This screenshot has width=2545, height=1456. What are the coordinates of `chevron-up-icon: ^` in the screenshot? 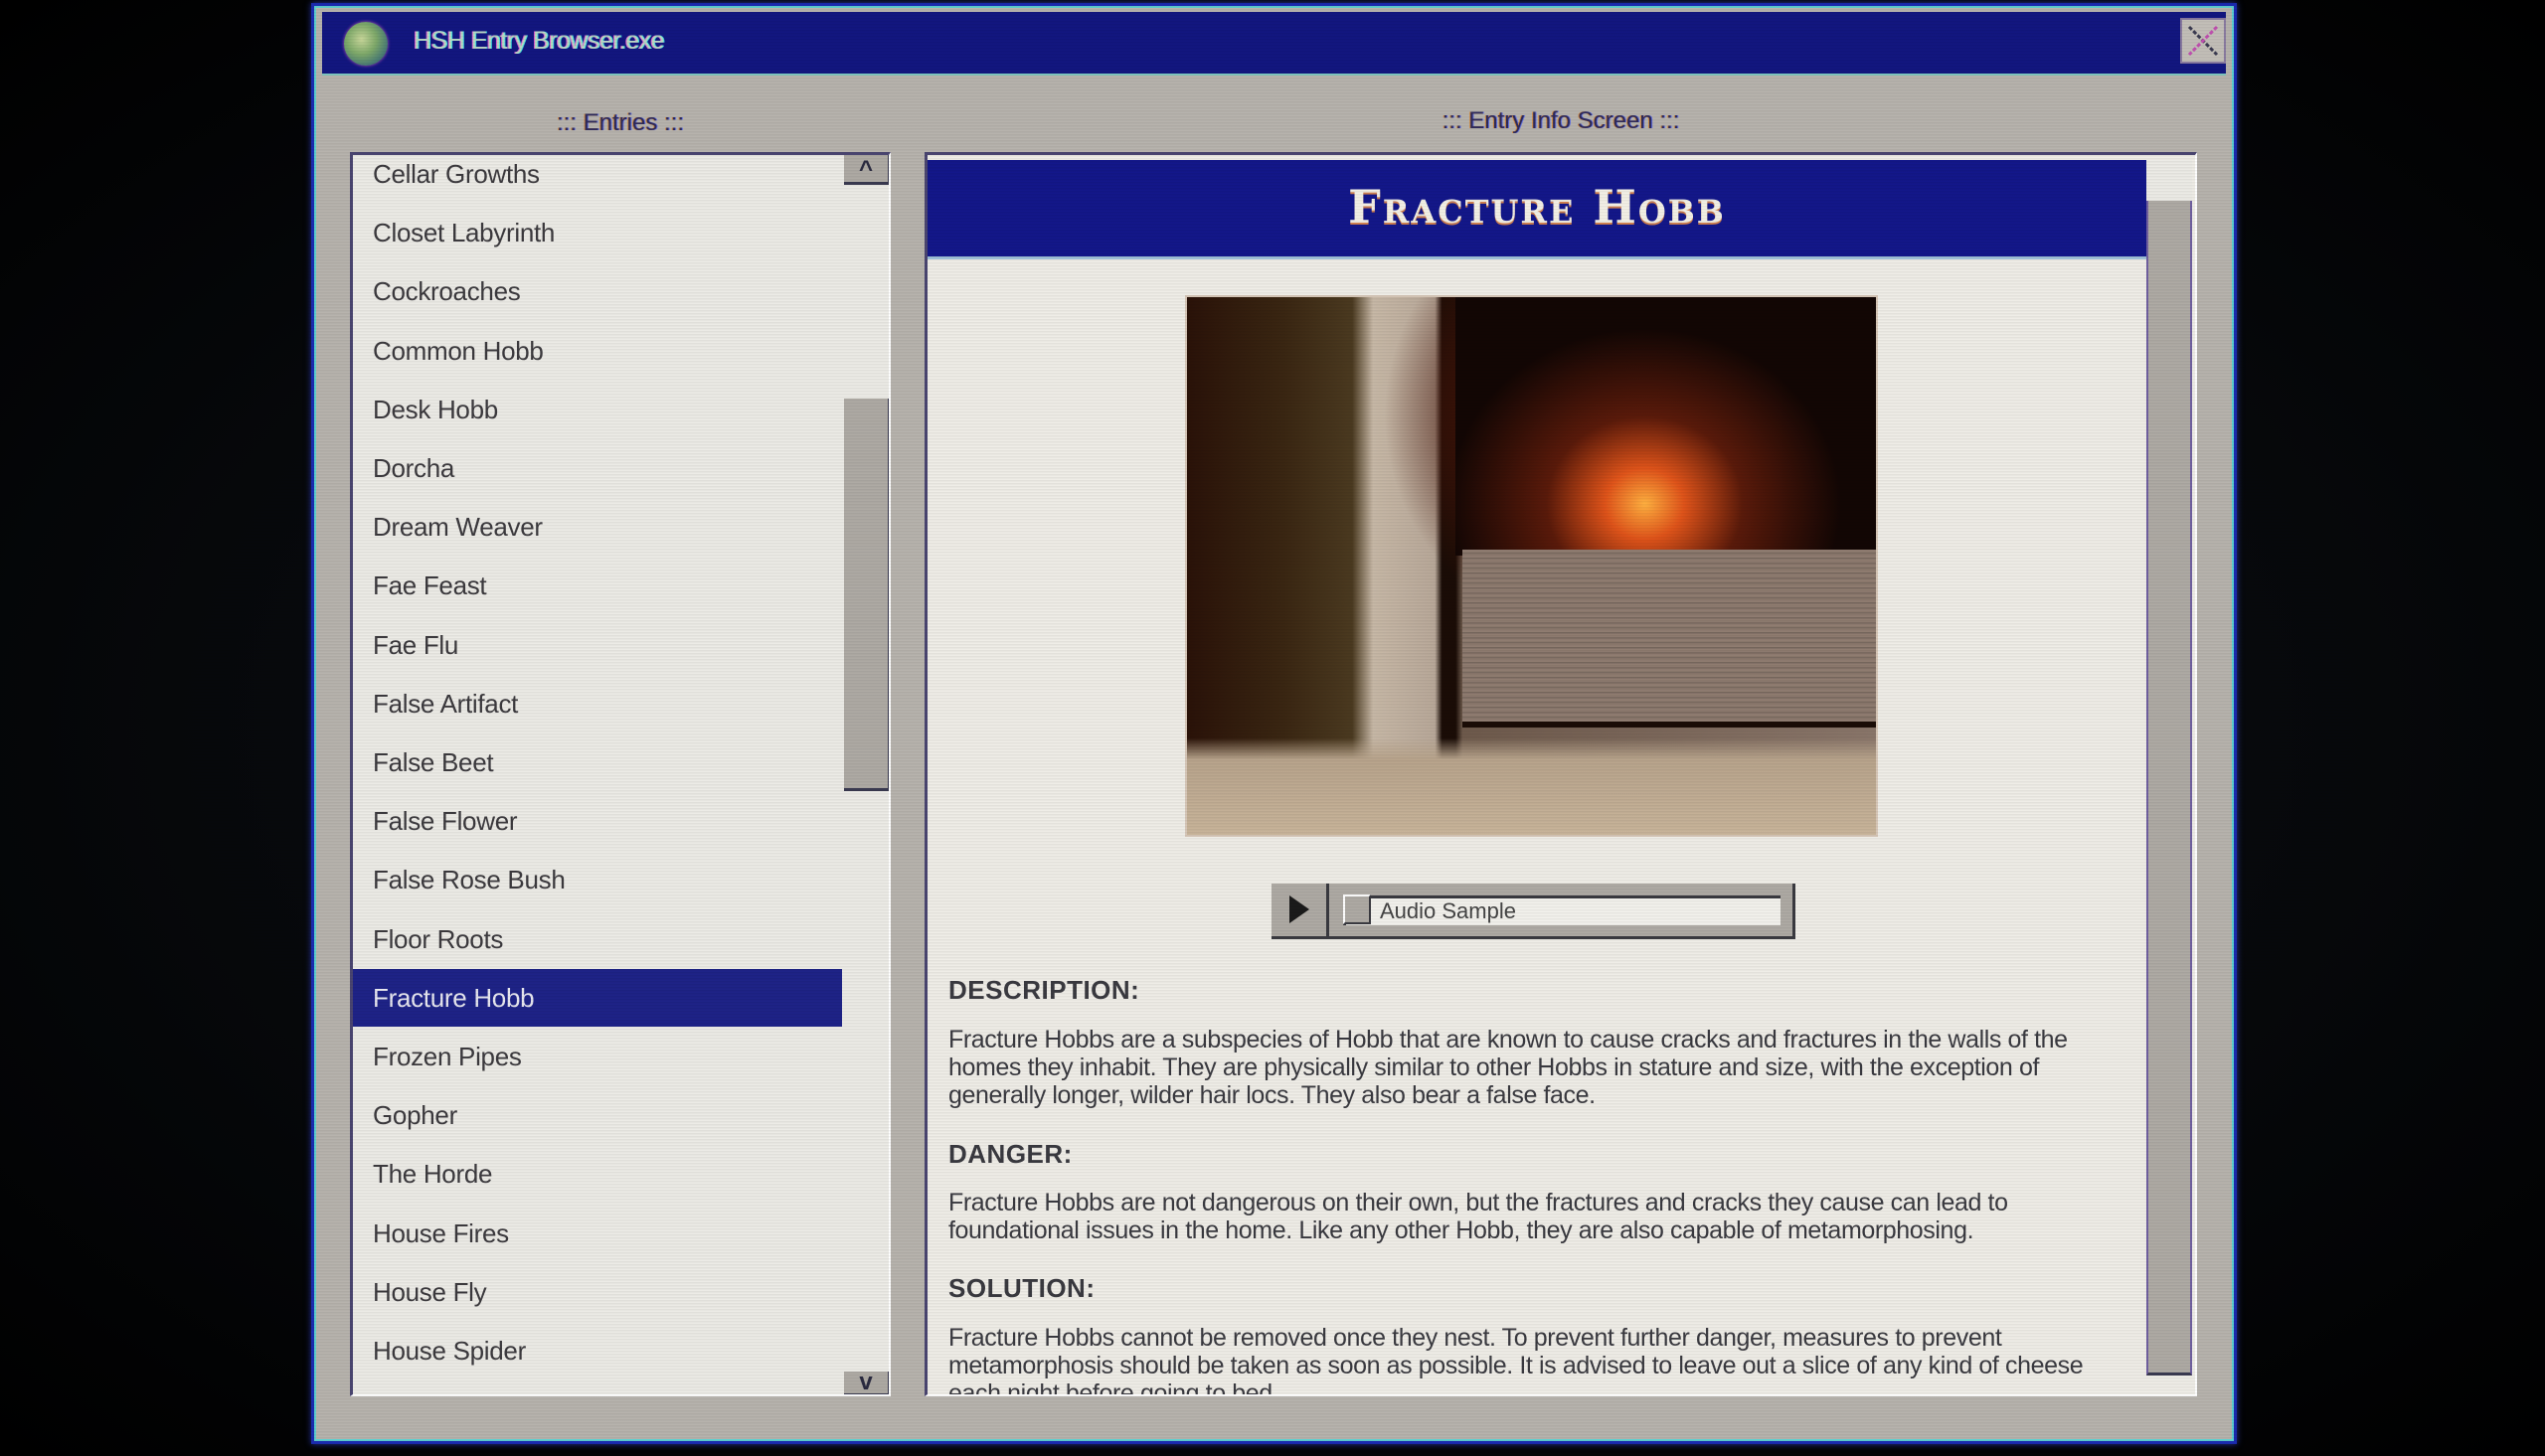 It's located at (865, 169).